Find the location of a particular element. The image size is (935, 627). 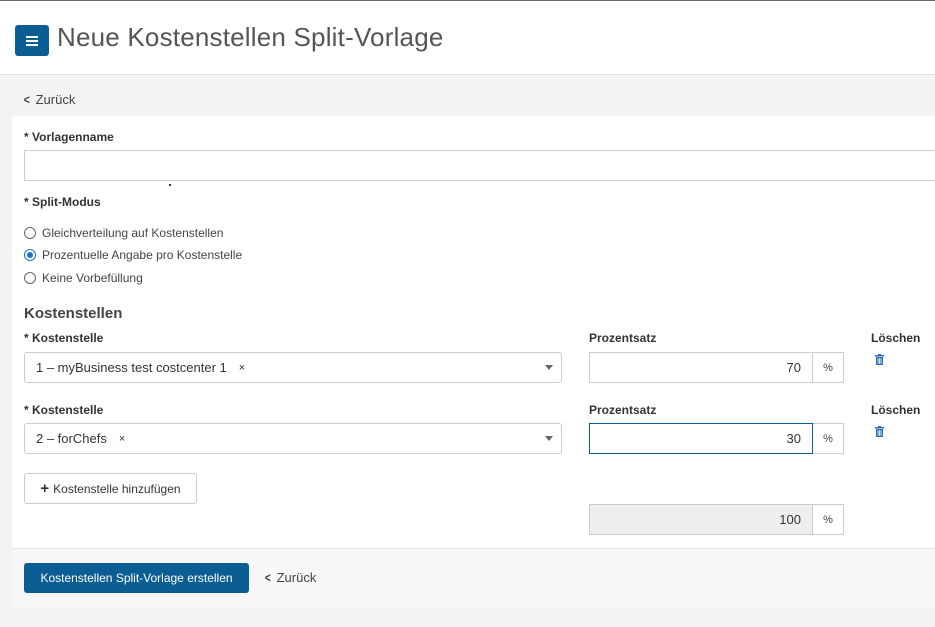

radio-label: Keine Vorbefüllung is located at coordinates (92, 278).